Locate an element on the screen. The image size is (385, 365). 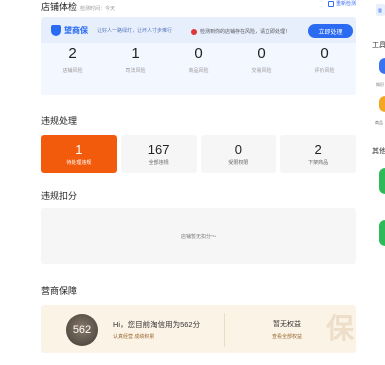
stat-value: 1 is located at coordinates (135, 53).